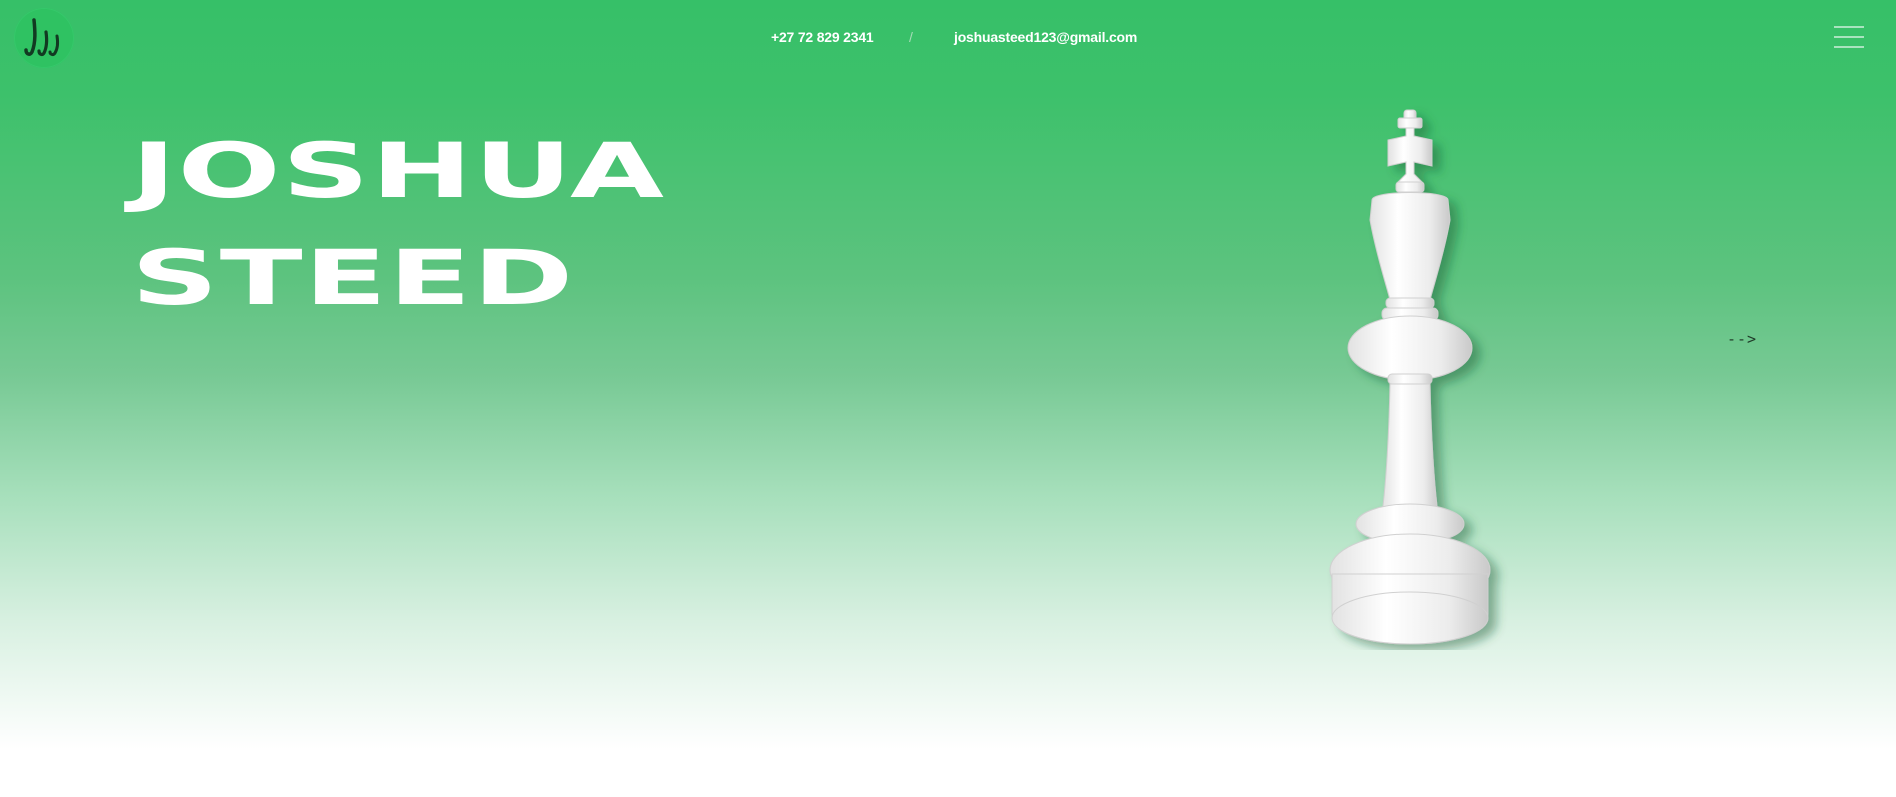 Image resolution: width=1896 pixels, height=797 pixels. I want to click on signature-logo-icon, so click(44, 38).